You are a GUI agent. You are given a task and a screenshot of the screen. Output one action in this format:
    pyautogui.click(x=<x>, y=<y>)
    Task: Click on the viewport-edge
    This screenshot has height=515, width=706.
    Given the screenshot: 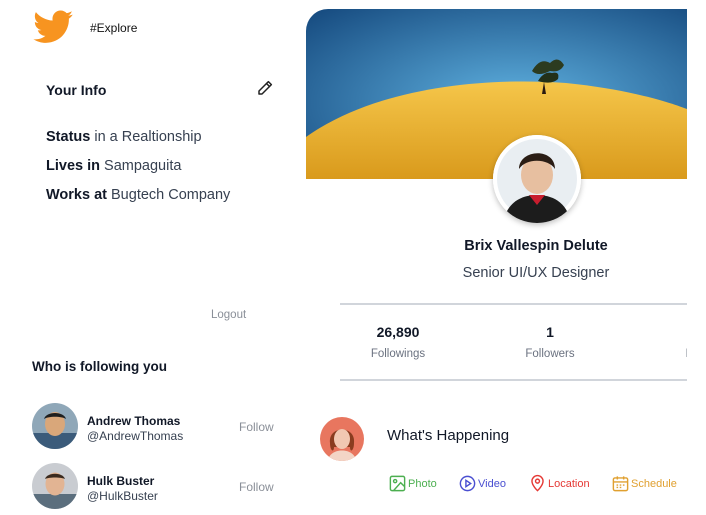 What is the action you would take?
    pyautogui.click(x=696, y=257)
    